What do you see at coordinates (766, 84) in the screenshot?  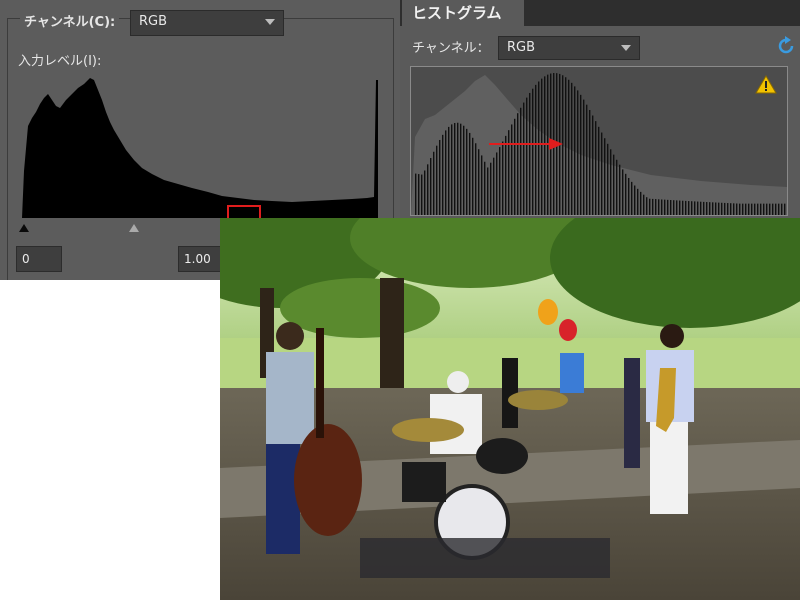 I see `warning-icon` at bounding box center [766, 84].